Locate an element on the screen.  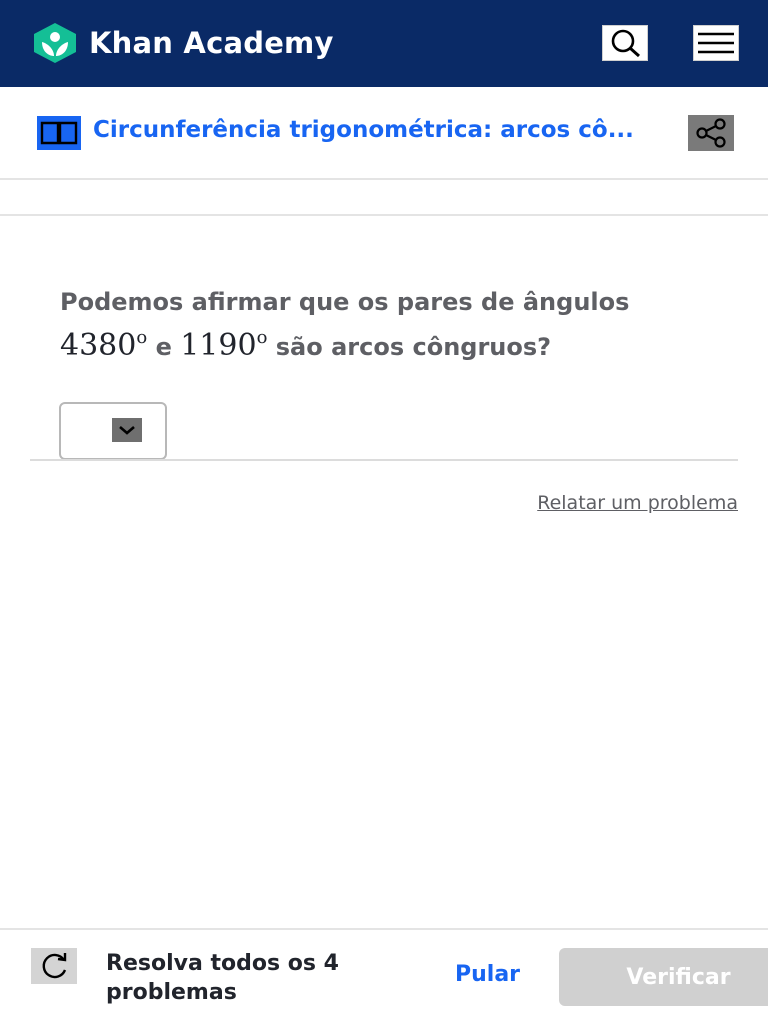
khan-academy-logo-icon is located at coordinates (55, 43).